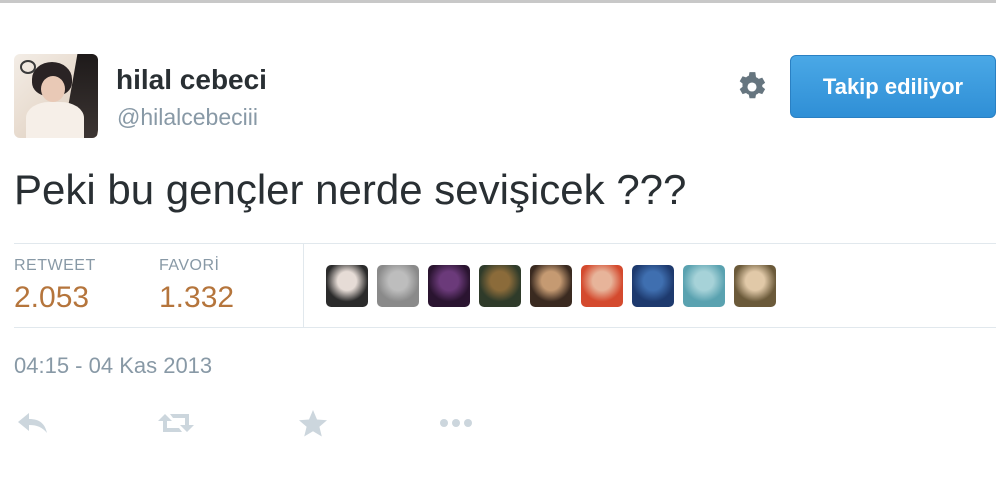 This screenshot has width=996, height=493. What do you see at coordinates (498, 1) in the screenshot?
I see `top-border` at bounding box center [498, 1].